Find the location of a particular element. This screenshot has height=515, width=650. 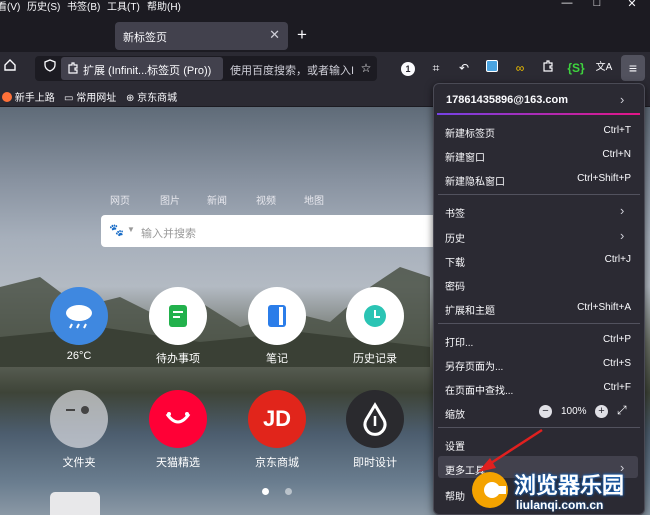

tab-new-tab: 新标签页 ✕ is located at coordinates (201, 36).